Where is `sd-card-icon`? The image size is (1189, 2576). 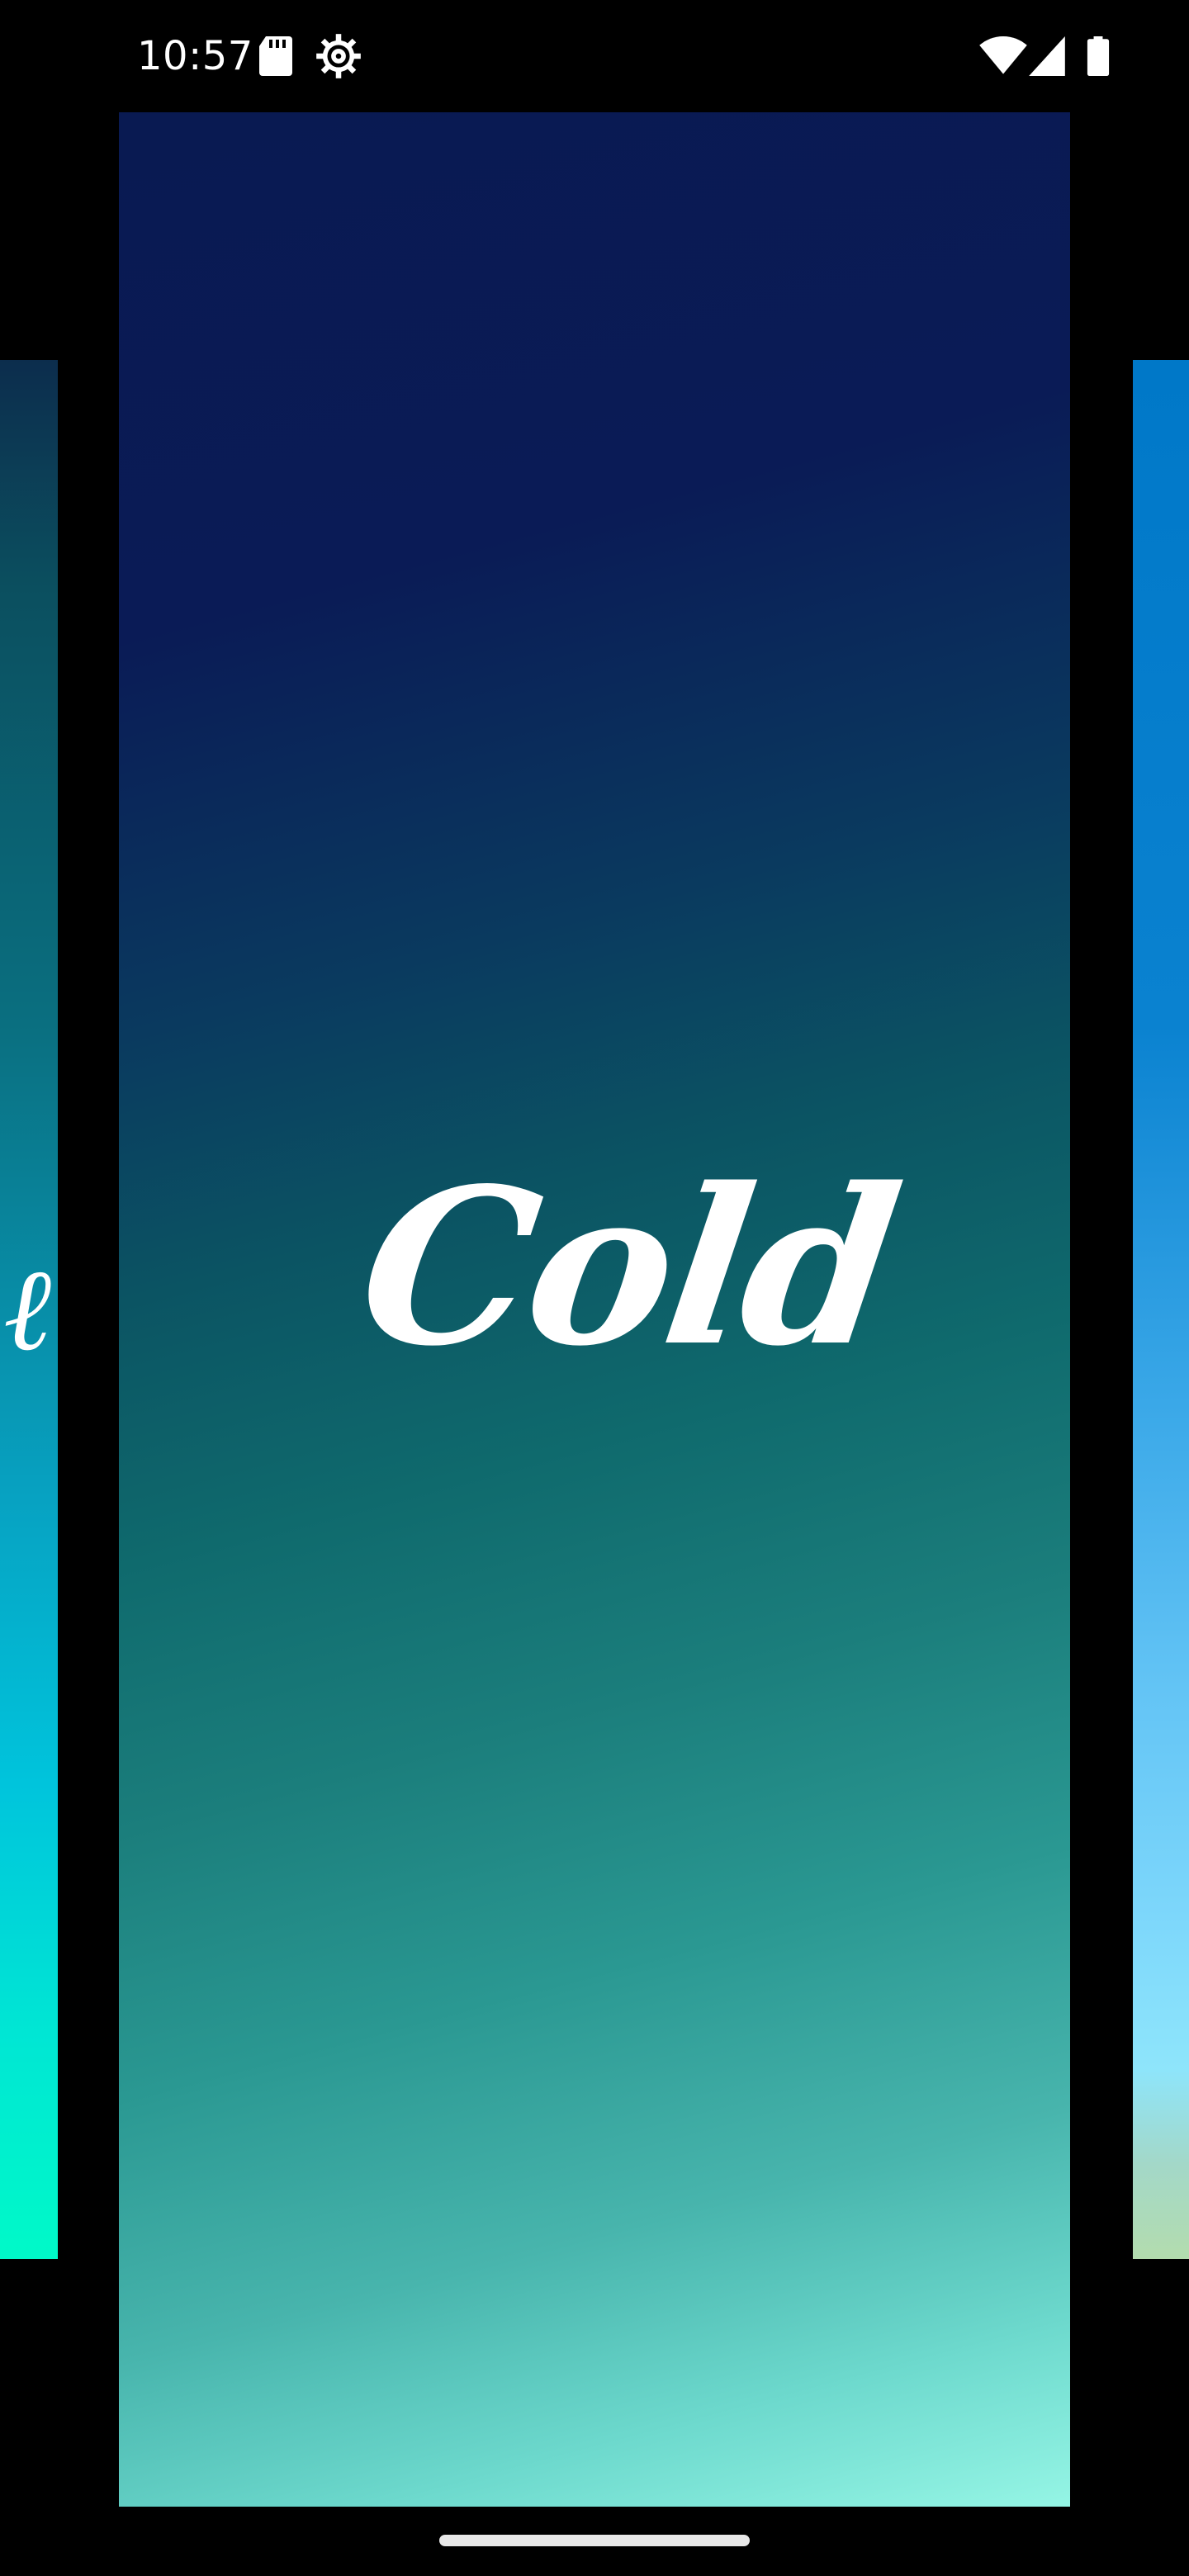 sd-card-icon is located at coordinates (275, 56).